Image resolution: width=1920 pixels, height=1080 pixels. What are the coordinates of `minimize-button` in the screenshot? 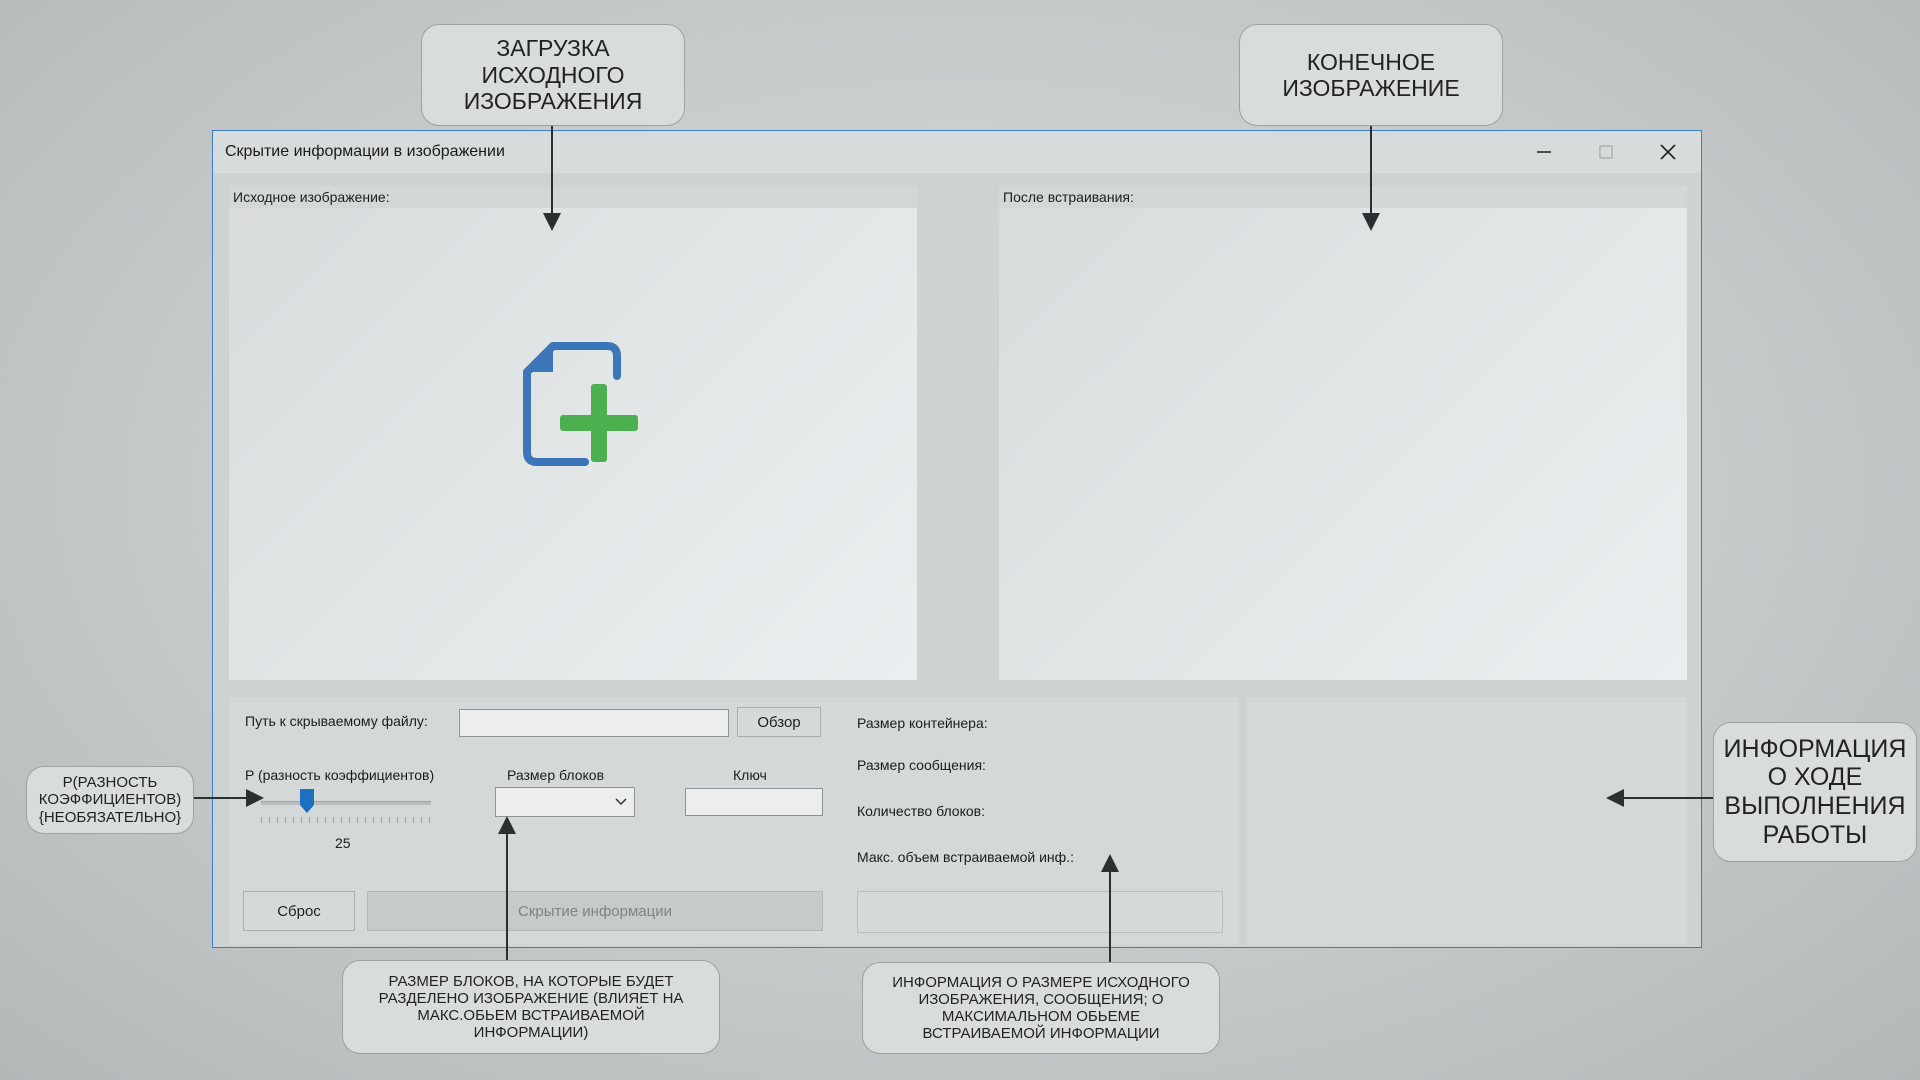 It's located at (1544, 152).